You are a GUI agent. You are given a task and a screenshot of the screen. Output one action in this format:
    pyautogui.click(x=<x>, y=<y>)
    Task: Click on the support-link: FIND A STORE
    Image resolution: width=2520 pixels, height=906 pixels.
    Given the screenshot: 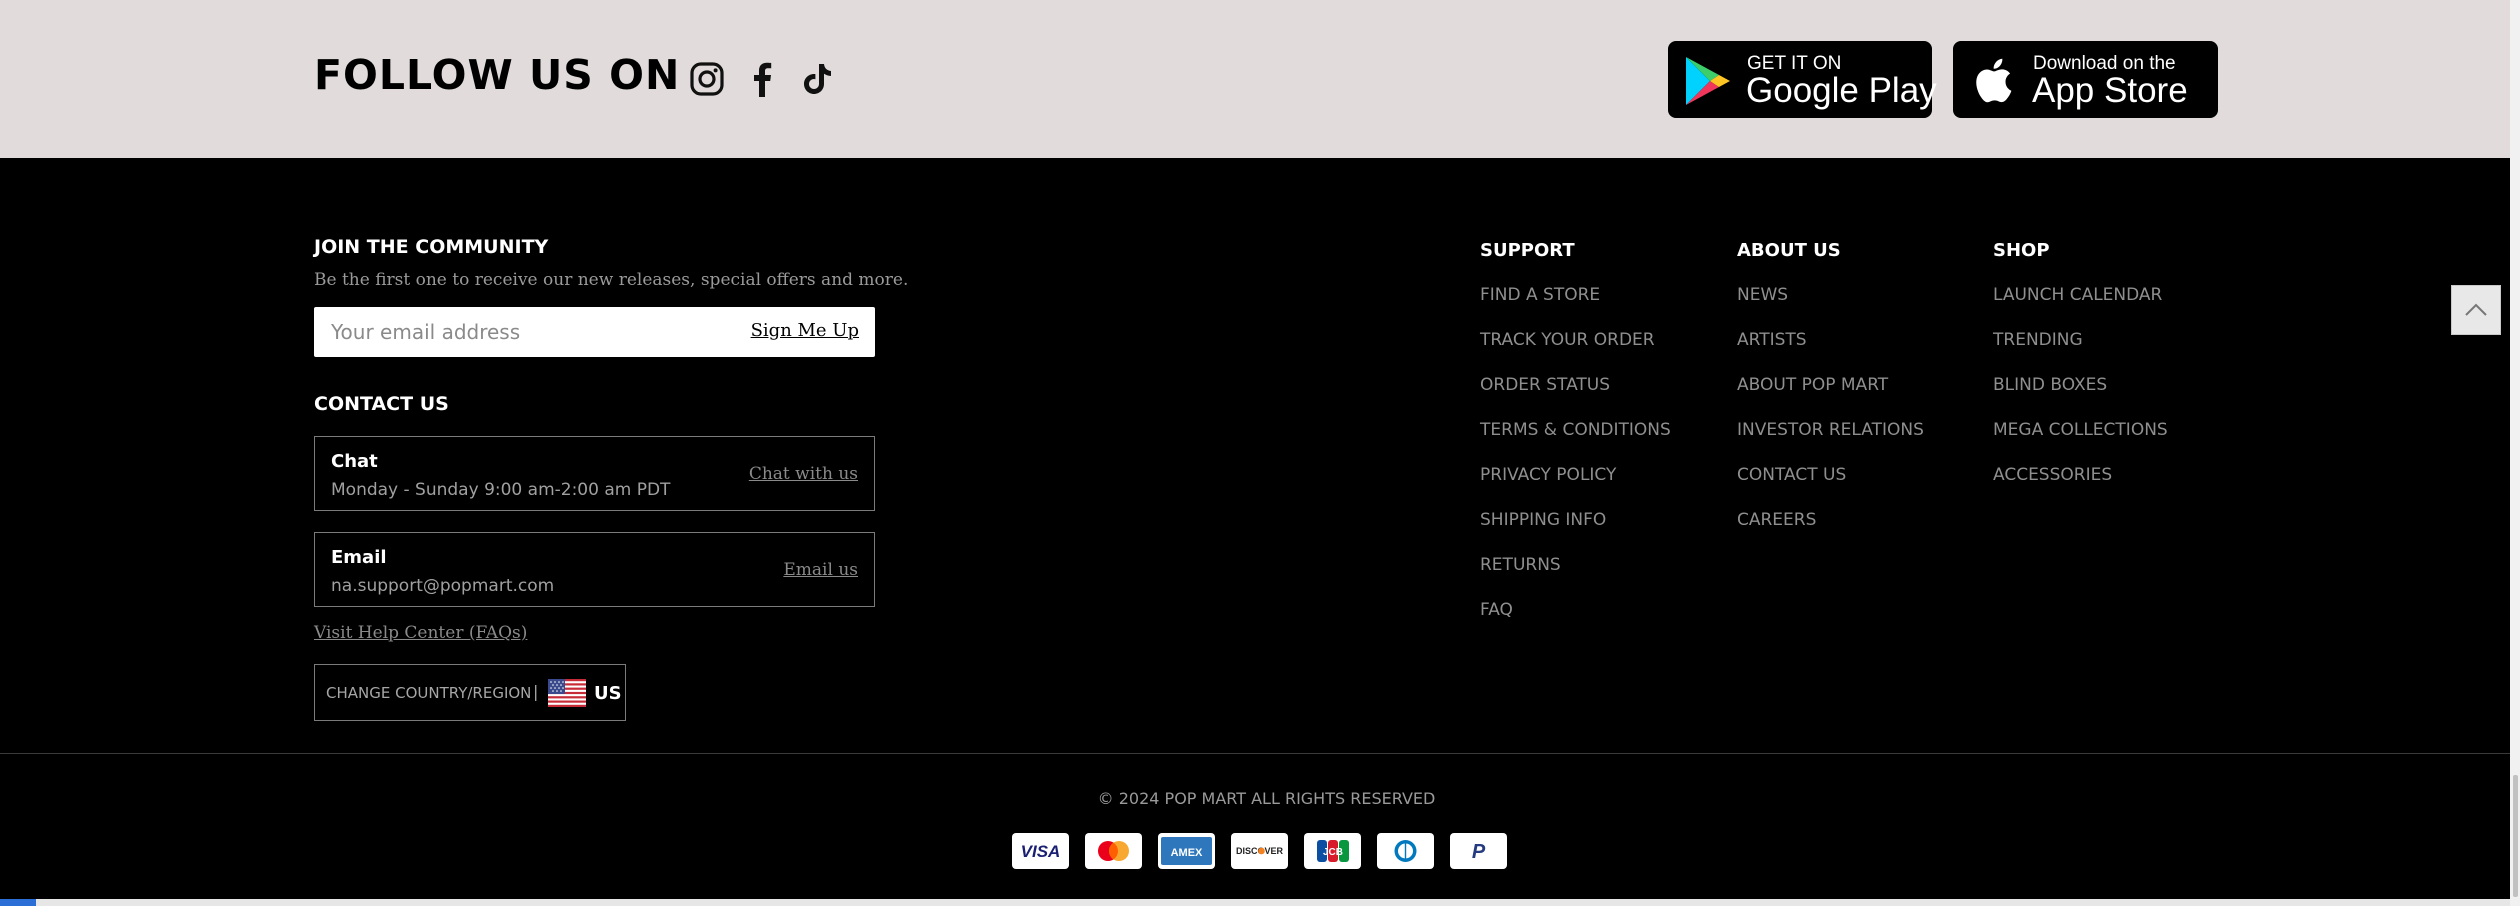 What is the action you would take?
    pyautogui.click(x=1540, y=295)
    